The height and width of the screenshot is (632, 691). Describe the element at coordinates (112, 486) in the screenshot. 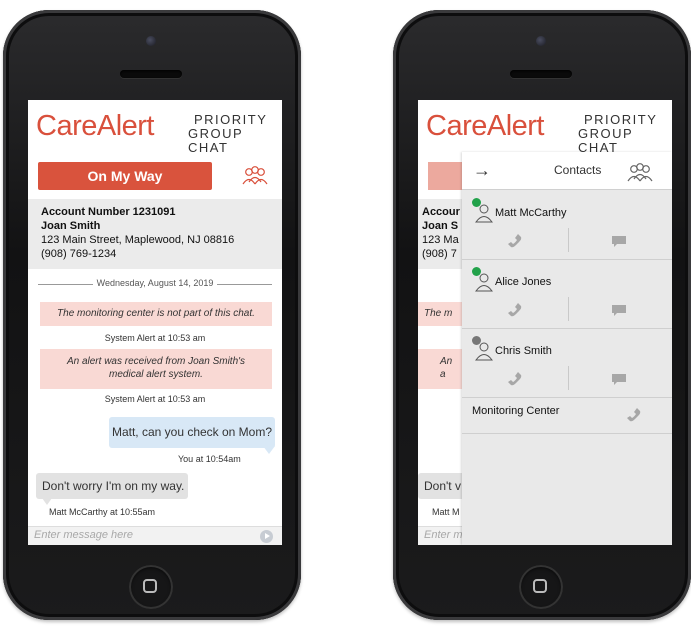

I see `incoming-message: Don't worry I'm on my way.` at that location.